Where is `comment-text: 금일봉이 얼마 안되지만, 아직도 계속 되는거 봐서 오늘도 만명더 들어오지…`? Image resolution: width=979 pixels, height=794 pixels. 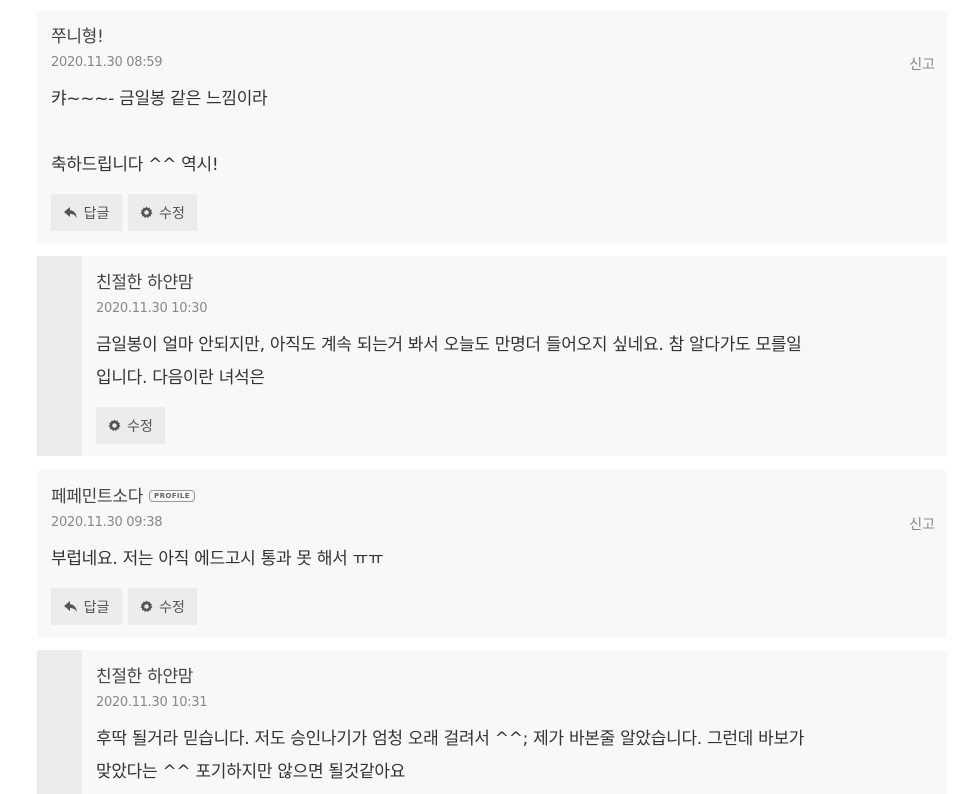 comment-text: 금일봉이 얼마 안되지만, 아직도 계속 되는거 봐서 오늘도 만명더 들어오지… is located at coordinates (449, 345).